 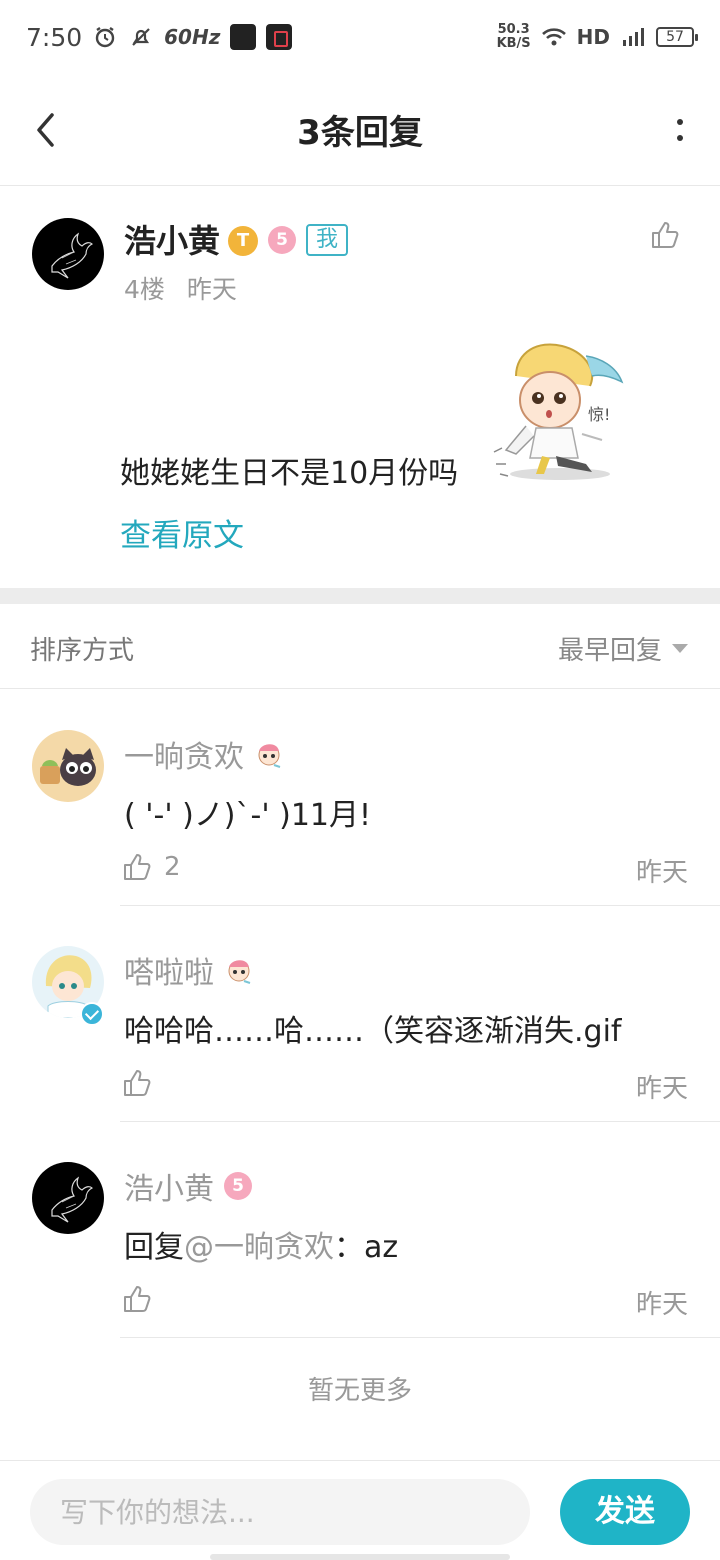 What do you see at coordinates (420, 1337) in the screenshot?
I see `reply-separator` at bounding box center [420, 1337].